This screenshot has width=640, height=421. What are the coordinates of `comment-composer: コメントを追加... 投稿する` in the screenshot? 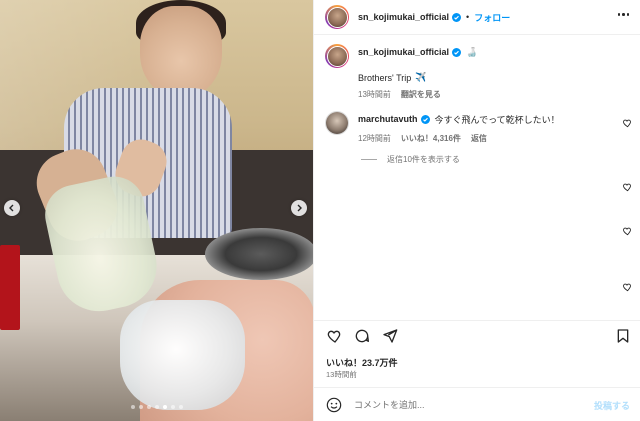 It's located at (477, 404).